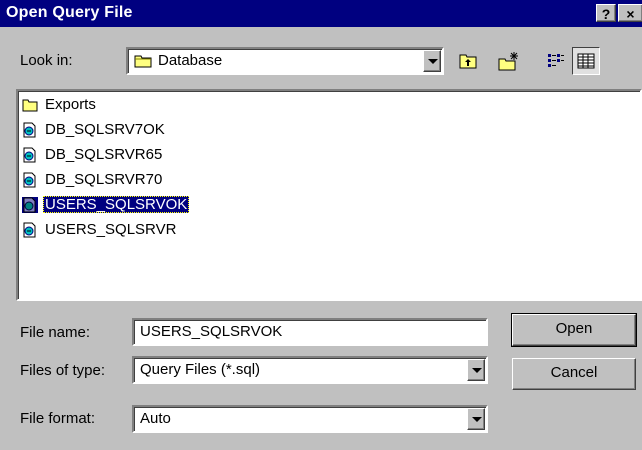 The height and width of the screenshot is (450, 642). I want to click on list-item-label: DB_SQLSRVR65, so click(104, 154).